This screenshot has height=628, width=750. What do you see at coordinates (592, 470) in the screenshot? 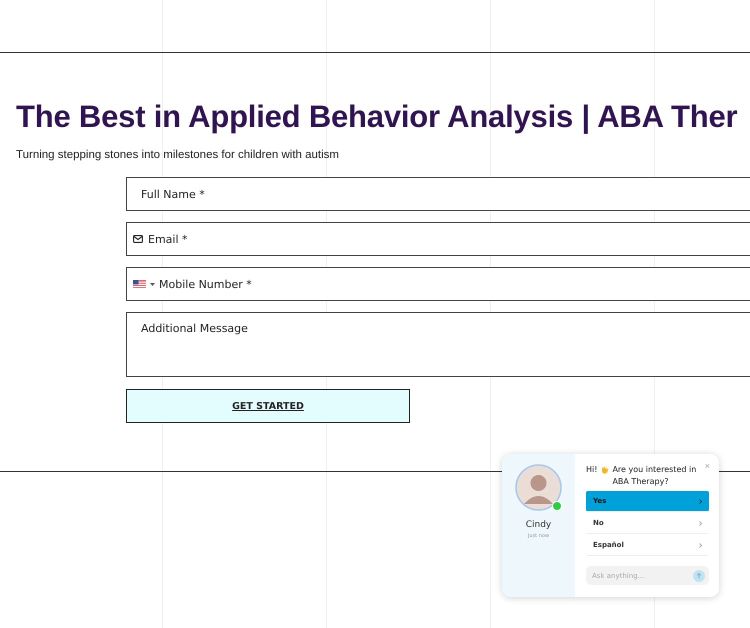
I see `greeting-text: Hi!` at bounding box center [592, 470].